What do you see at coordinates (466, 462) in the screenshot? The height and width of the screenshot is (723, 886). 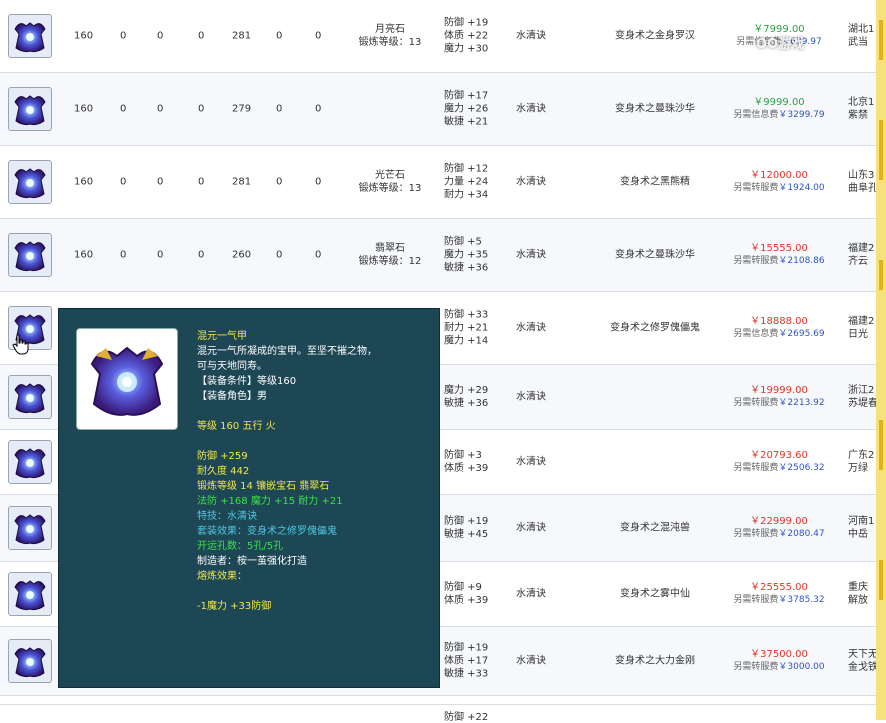 I see `attributes-cell: 防御 +3 体质 +39` at bounding box center [466, 462].